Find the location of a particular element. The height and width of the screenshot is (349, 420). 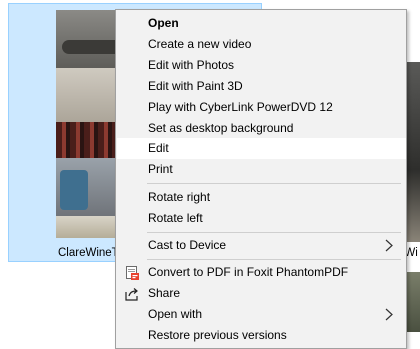

menu-item-set-desktop-background: Set as desktop background is located at coordinates (261, 128).